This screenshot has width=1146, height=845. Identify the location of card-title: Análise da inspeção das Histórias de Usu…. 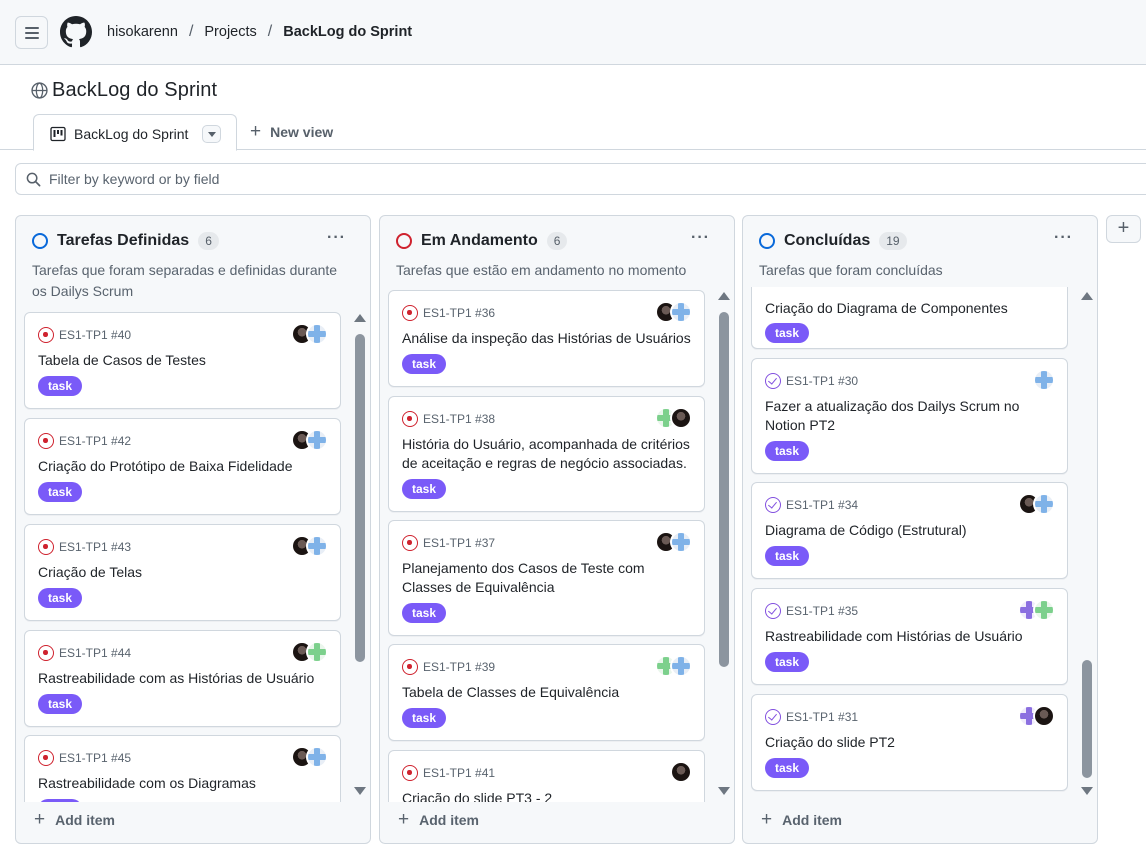
(549, 338).